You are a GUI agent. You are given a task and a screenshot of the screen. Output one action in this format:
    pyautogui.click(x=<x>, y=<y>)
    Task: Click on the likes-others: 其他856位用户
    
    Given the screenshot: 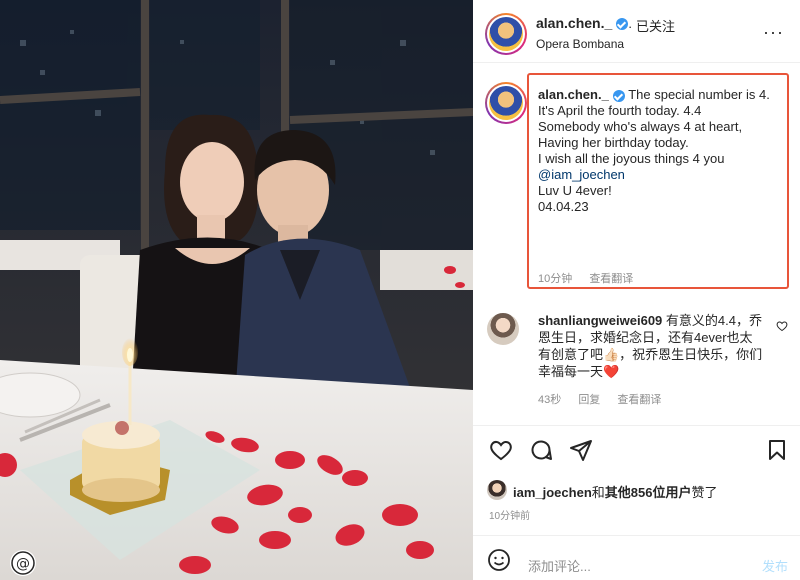 What is the action you would take?
    pyautogui.click(x=648, y=492)
    